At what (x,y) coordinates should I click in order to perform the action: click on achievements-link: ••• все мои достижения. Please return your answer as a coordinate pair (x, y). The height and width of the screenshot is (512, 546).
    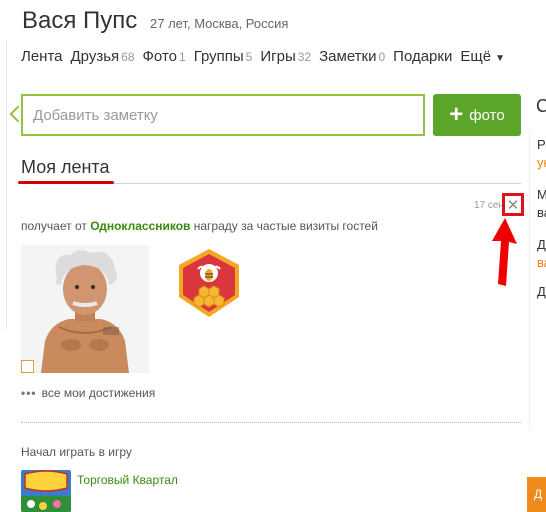
    Looking at the image, I should click on (88, 393).